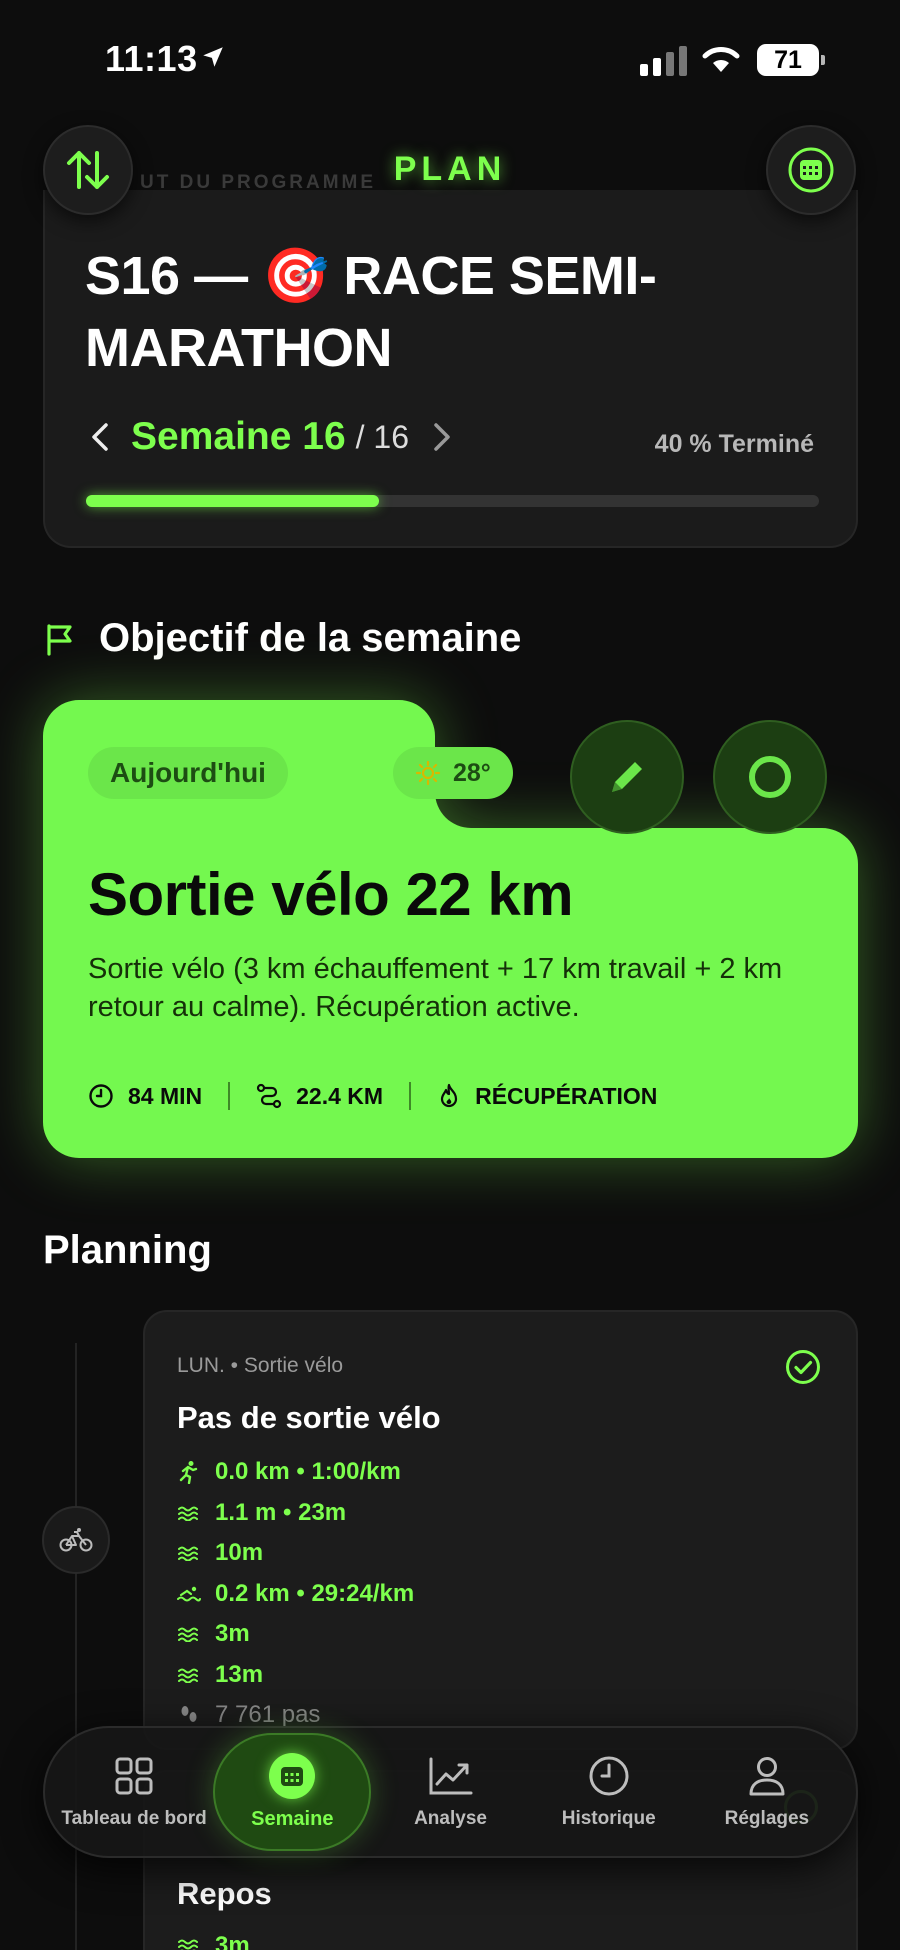  I want to click on tab-settings: Réglages, so click(767, 1792).